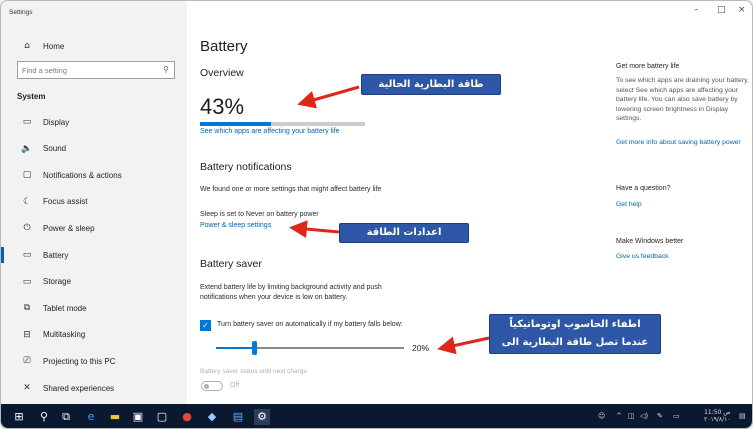  Describe the element at coordinates (404, 233) in the screenshot. I see `annotation-power-settings: اعدادات الطاقة` at that location.